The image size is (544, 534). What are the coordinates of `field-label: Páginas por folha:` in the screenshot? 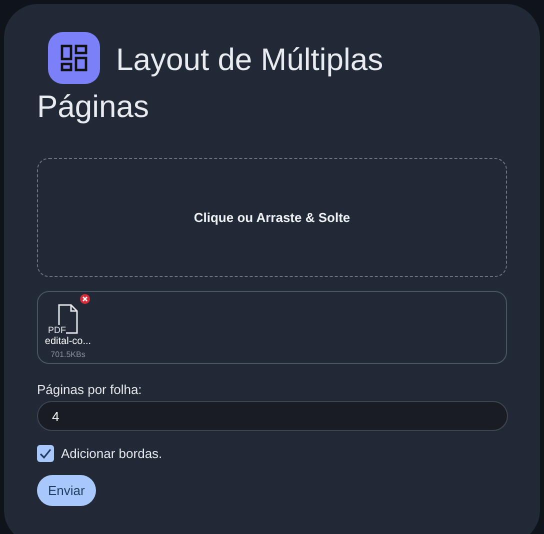 It's located at (90, 389).